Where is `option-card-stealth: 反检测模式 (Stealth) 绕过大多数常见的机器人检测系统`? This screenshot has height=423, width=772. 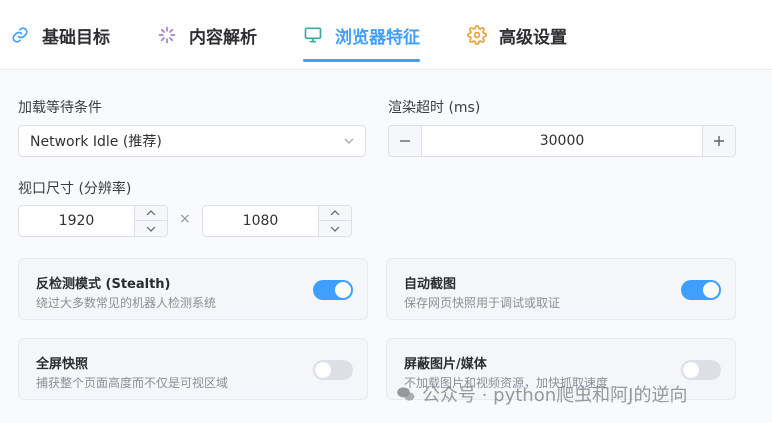
option-card-stealth: 反检测模式 (Stealth) 绕过大多数常见的机器人检测系统 is located at coordinates (193, 289).